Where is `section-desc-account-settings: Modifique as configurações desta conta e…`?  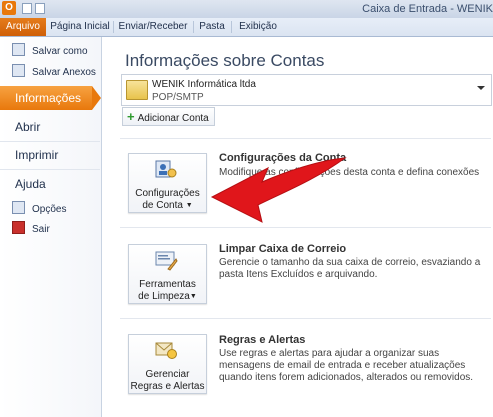
section-desc-account-settings: Modifique as configurações desta conta e… is located at coordinates (349, 172).